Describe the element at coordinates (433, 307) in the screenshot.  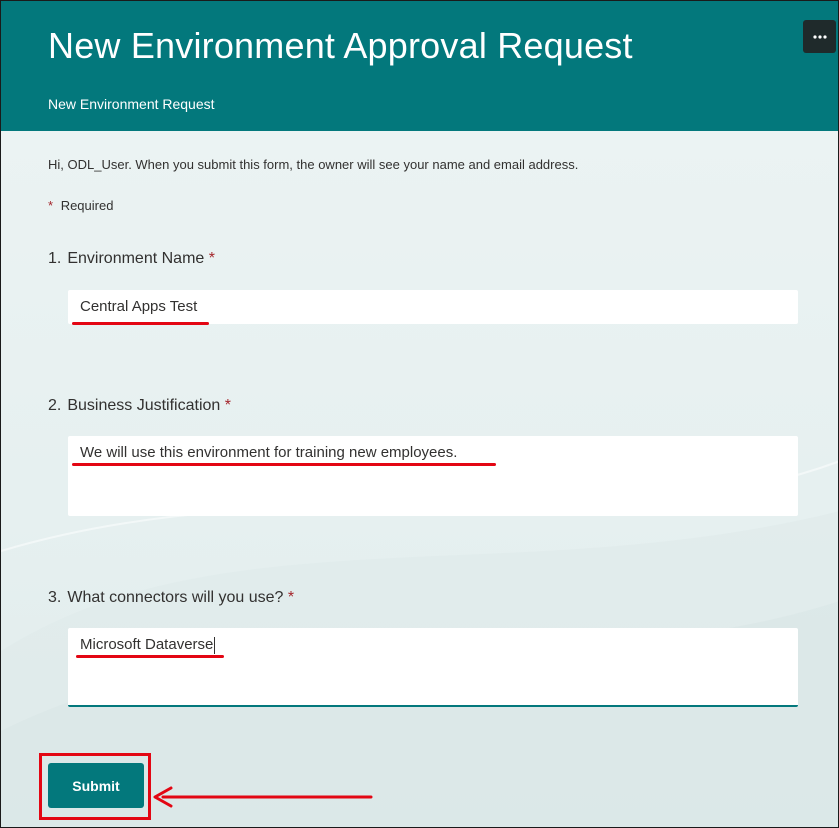
I see `environment-name-input: Central Apps Test` at that location.